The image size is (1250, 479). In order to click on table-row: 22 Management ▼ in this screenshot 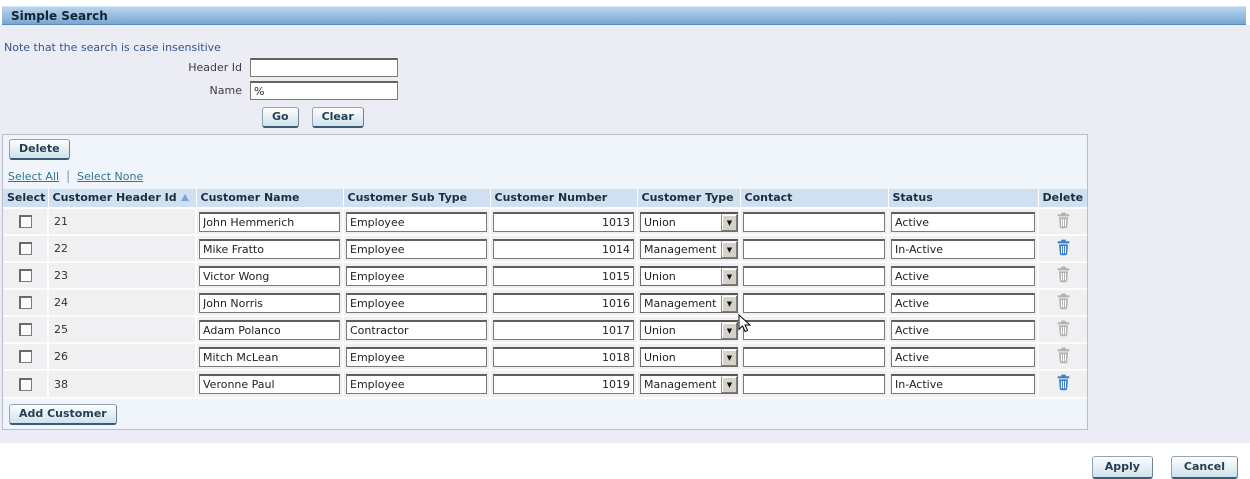, I will do `click(545, 248)`.